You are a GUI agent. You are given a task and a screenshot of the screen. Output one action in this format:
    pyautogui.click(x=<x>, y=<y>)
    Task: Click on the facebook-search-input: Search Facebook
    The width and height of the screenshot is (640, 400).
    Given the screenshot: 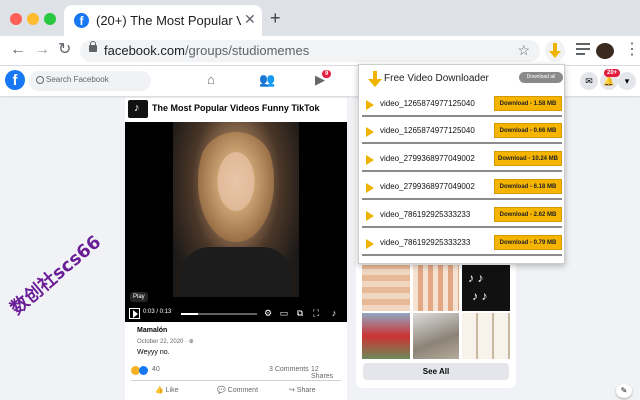 What is the action you would take?
    pyautogui.click(x=90, y=81)
    